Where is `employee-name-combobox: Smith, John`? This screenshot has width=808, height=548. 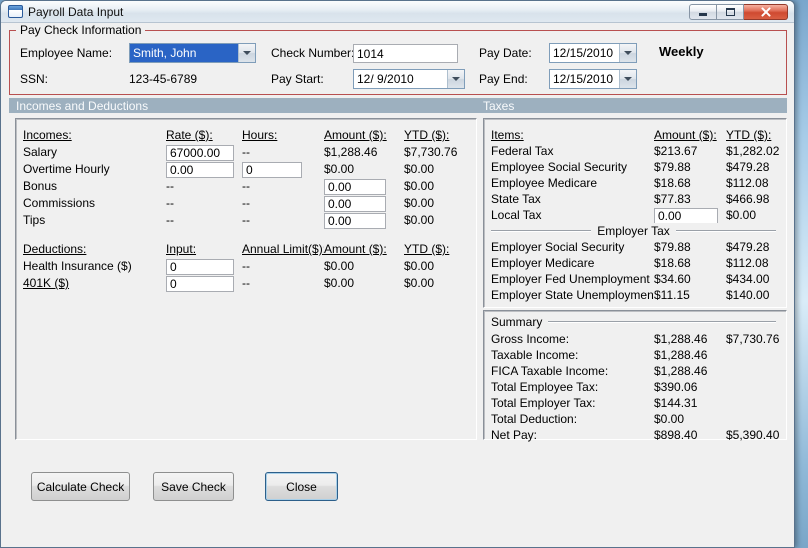 employee-name-combobox: Smith, John is located at coordinates (192, 53).